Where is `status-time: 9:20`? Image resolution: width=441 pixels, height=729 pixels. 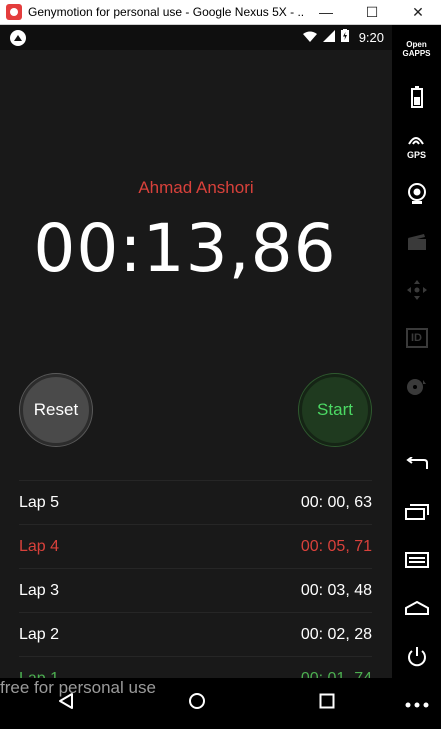 status-time: 9:20 is located at coordinates (371, 37).